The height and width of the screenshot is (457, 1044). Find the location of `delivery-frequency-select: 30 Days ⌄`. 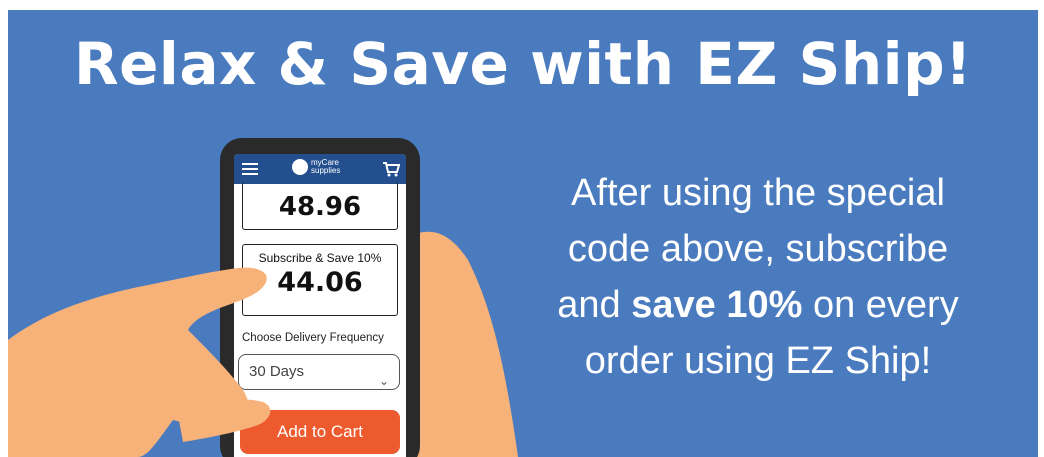

delivery-frequency-select: 30 Days ⌄ is located at coordinates (319, 372).